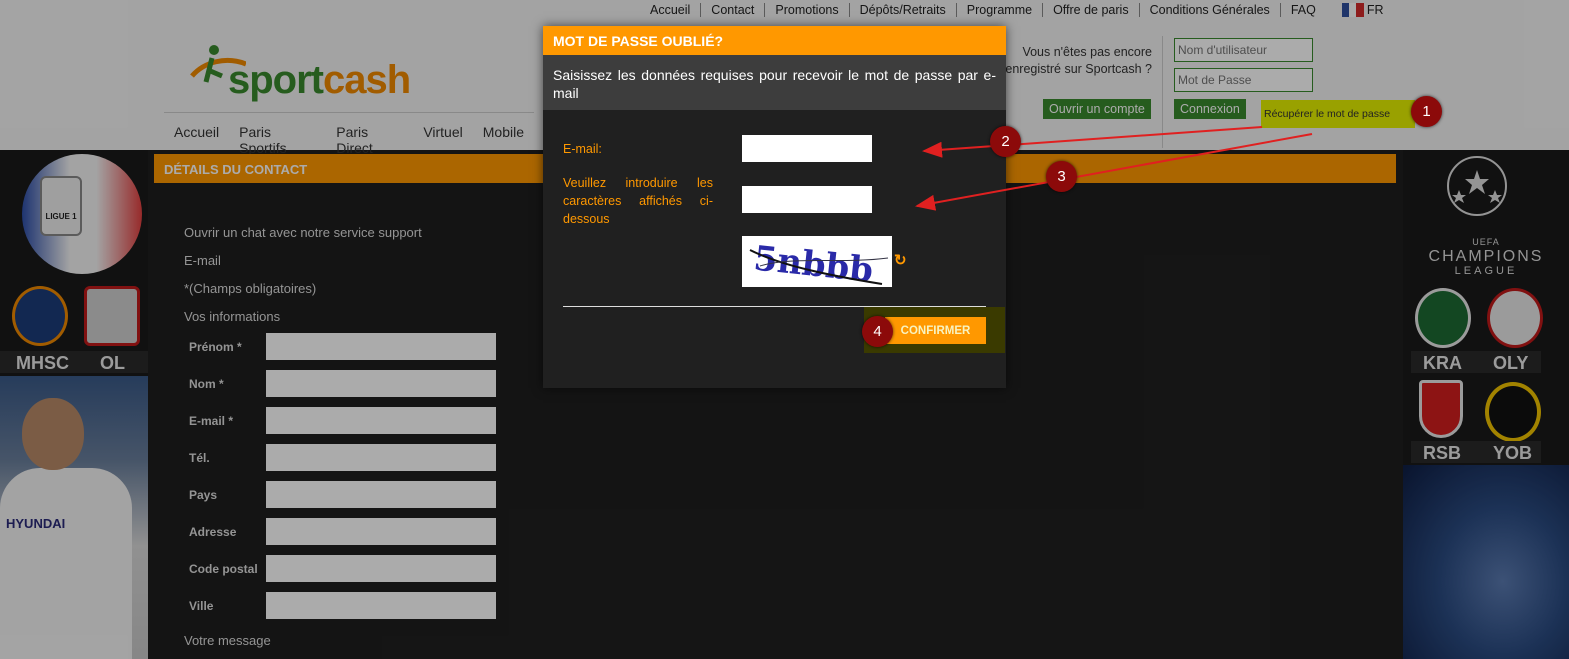 The image size is (1569, 659). Describe the element at coordinates (1005, 141) in the screenshot. I see `annotation-marker-2: 2` at that location.